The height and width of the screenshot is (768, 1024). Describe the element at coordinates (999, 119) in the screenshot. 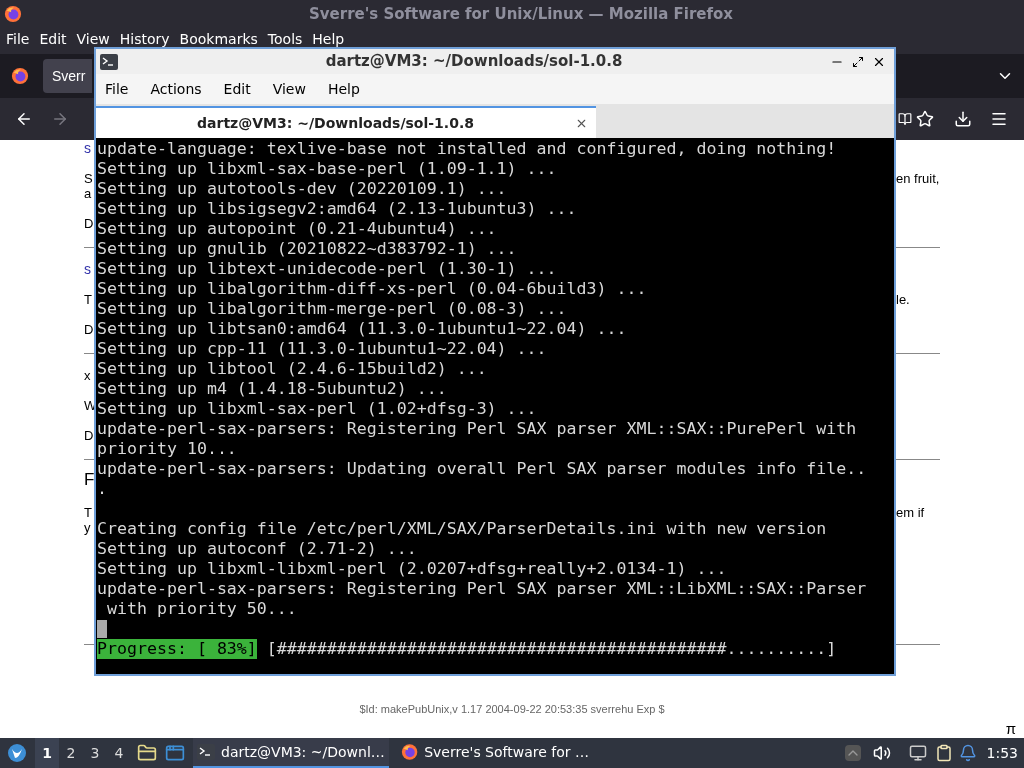

I see `menu-icon` at that location.